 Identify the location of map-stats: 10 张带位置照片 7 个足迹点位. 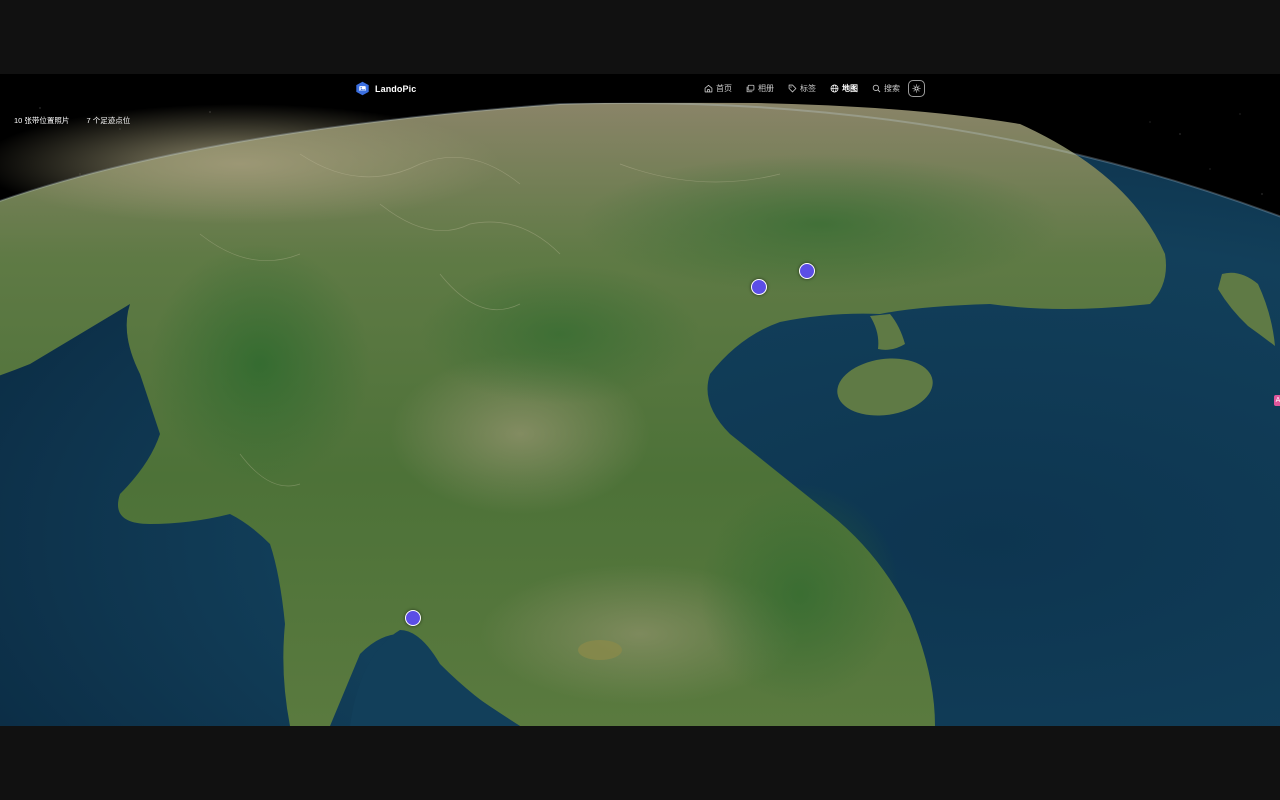
(72, 120).